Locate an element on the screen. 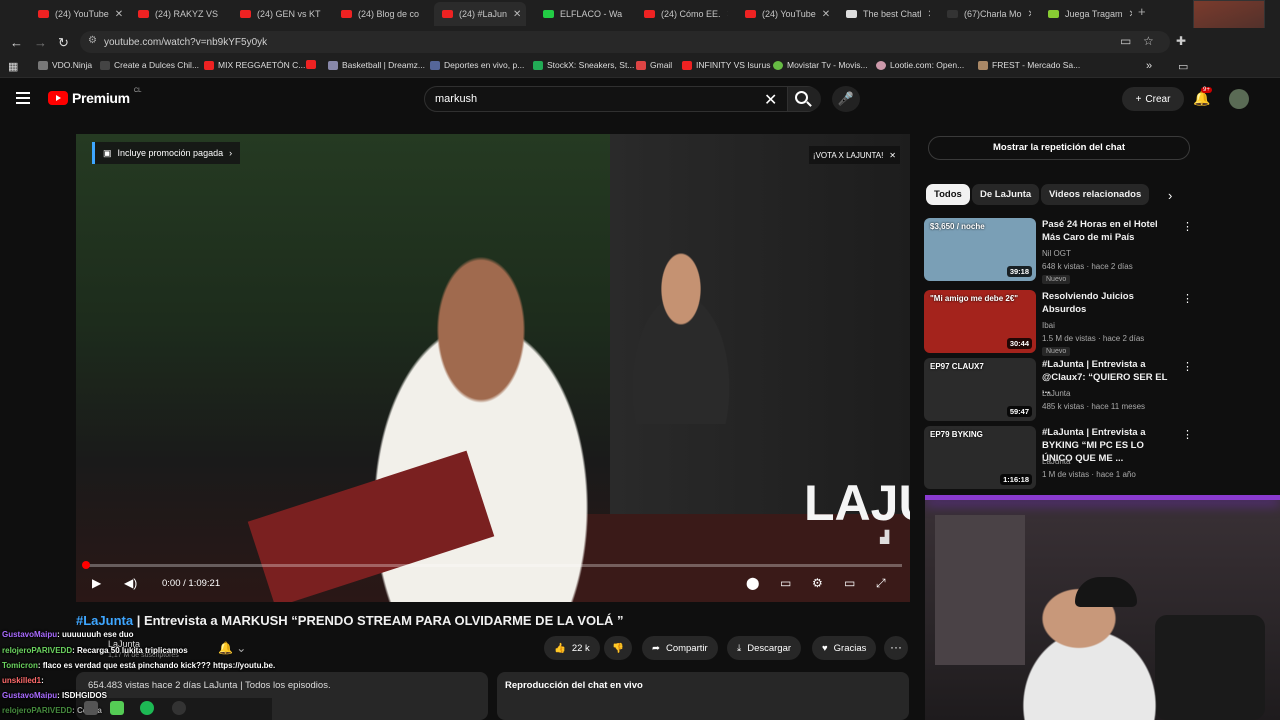  video-thumbnail: EP79 BYKING 1:16:18 is located at coordinates (980, 457).